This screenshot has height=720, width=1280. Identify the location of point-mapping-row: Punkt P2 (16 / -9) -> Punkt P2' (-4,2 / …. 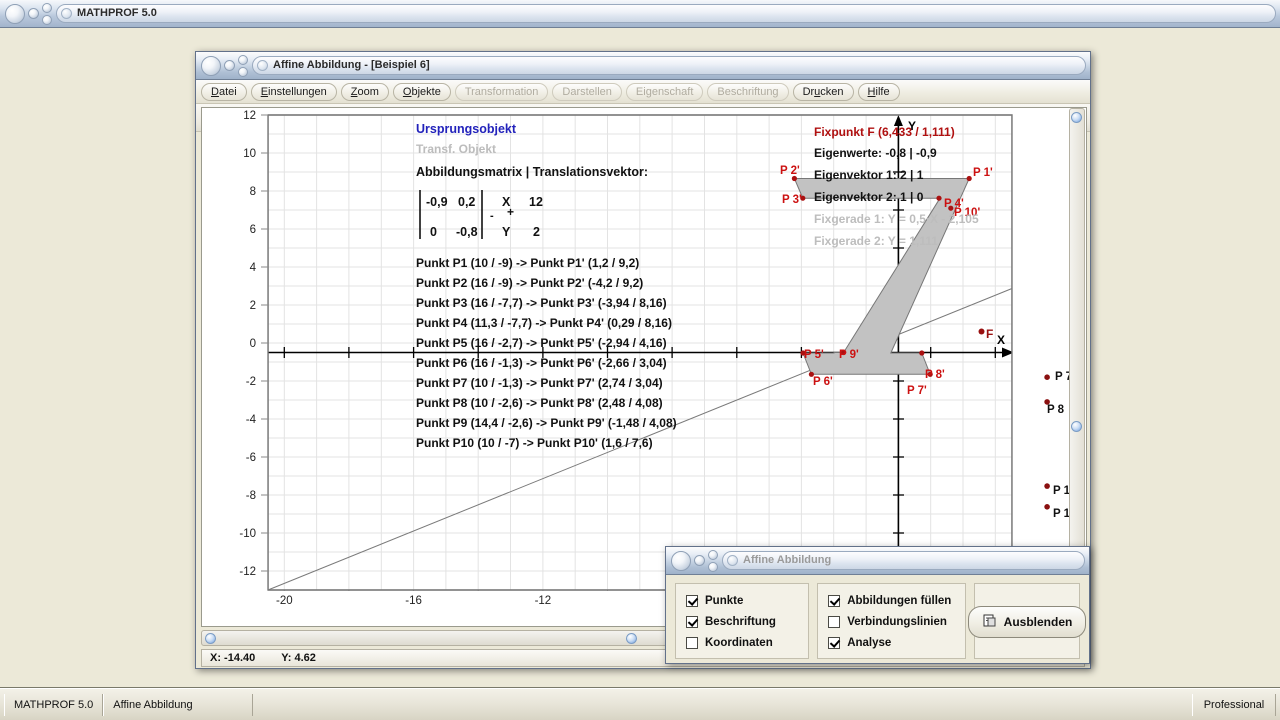
(529, 283).